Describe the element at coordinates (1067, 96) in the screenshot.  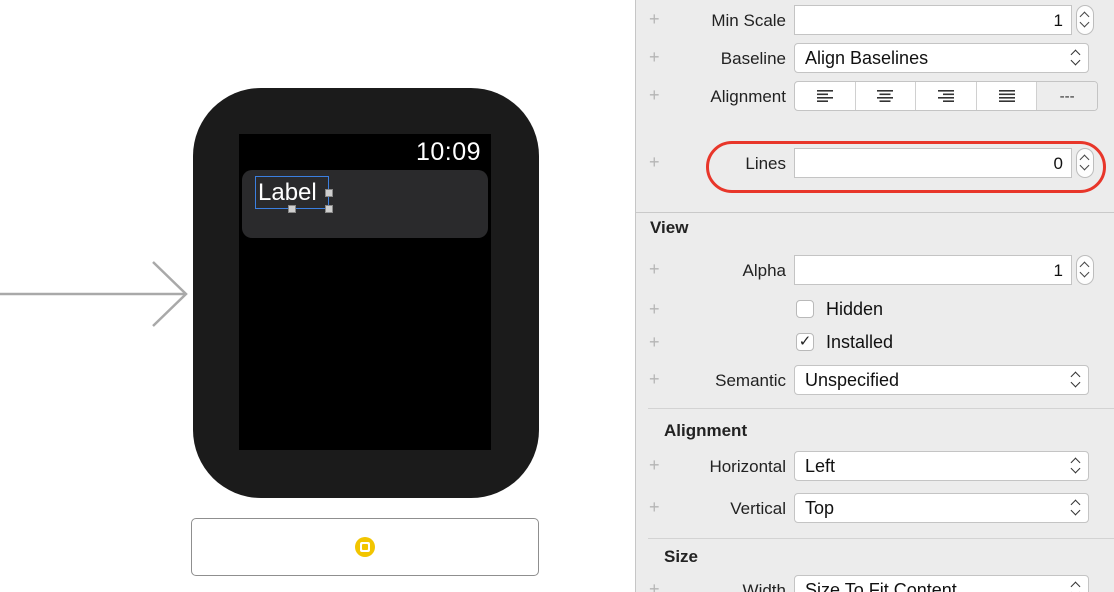
I see `align-natural-button: ---` at that location.